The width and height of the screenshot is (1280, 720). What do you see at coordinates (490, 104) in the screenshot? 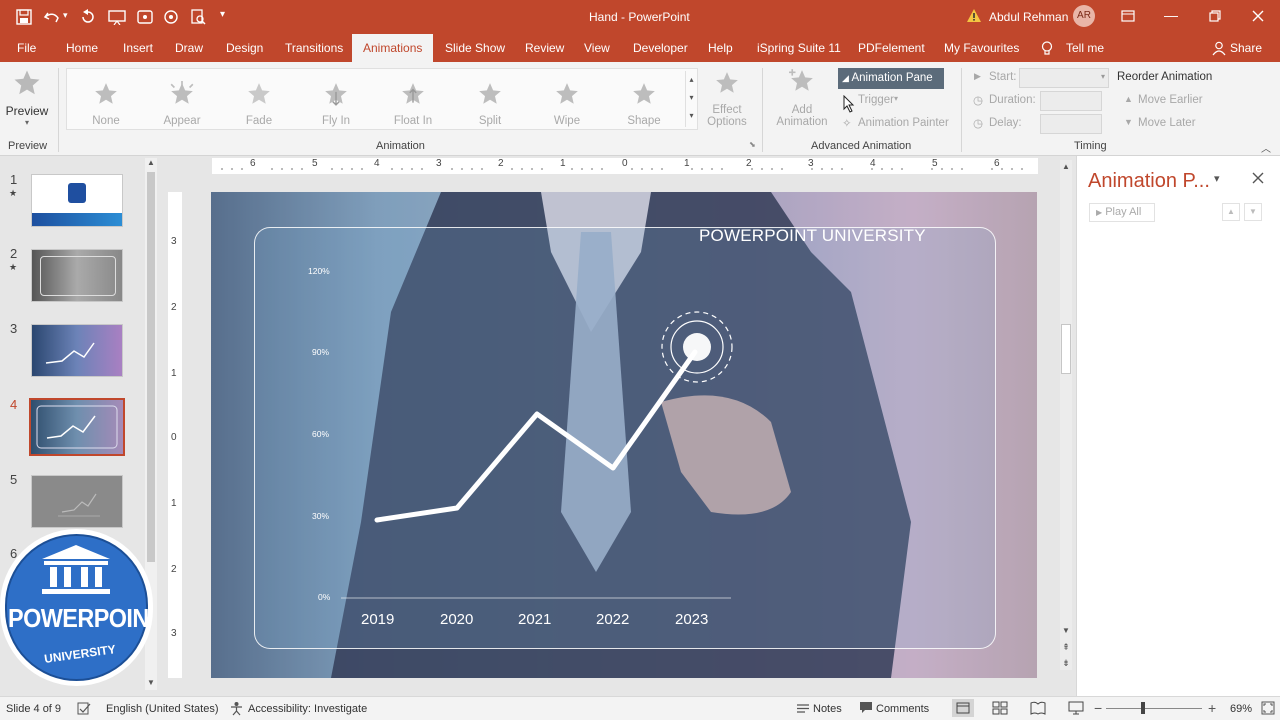
I see `animation-split: Split` at bounding box center [490, 104].